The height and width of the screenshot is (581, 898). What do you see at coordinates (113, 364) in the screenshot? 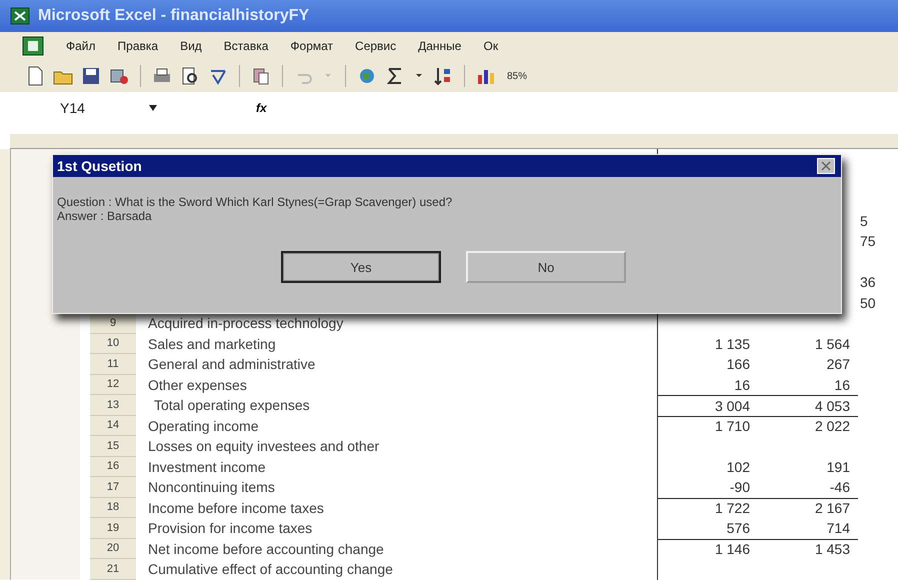
I see `row-number: 11` at bounding box center [113, 364].